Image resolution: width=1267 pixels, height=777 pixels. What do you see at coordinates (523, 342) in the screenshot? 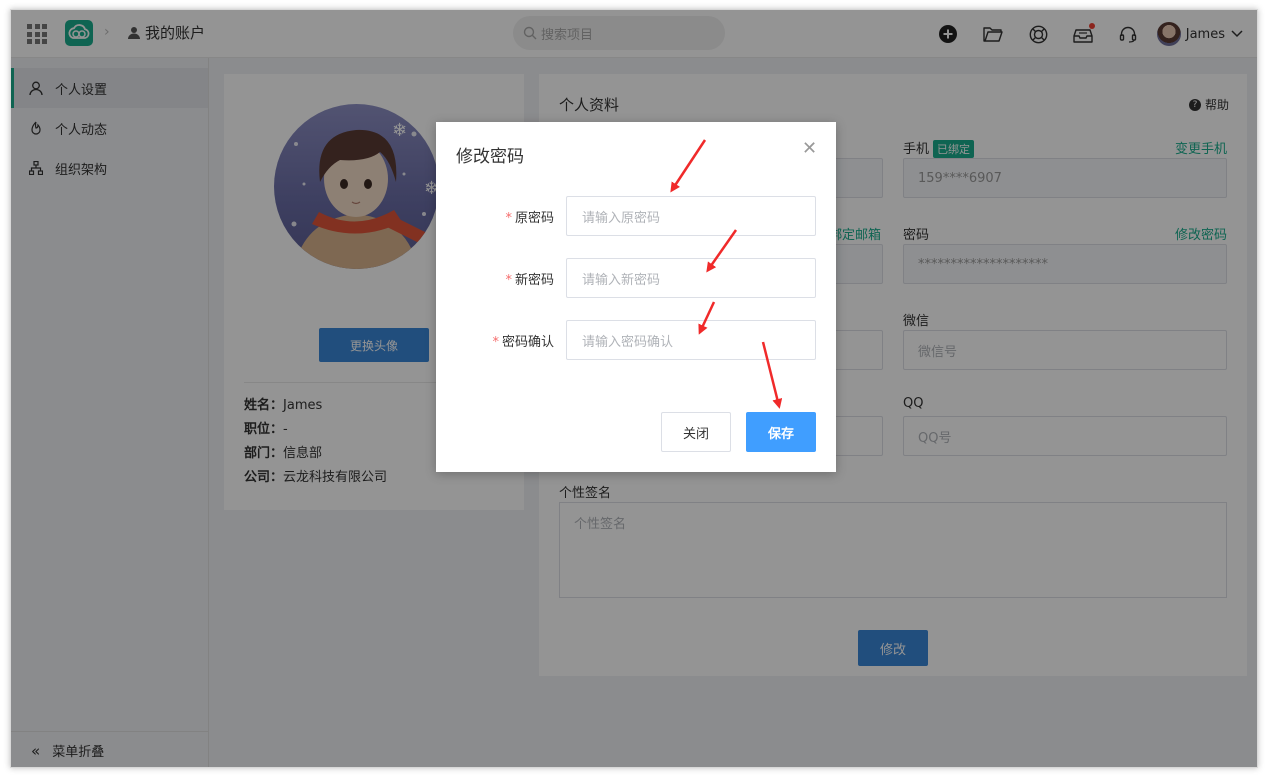
I see `confirm-password-label: * 密码确认` at bounding box center [523, 342].